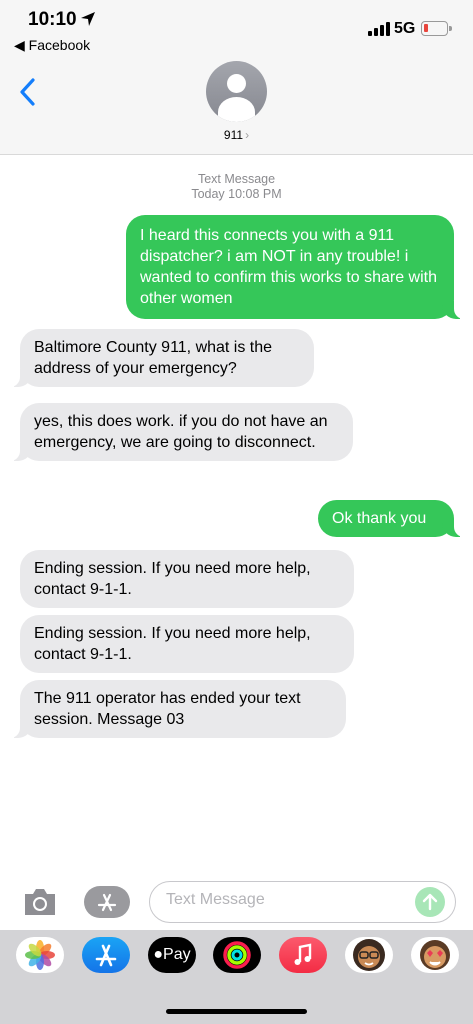 This screenshot has height=1024, width=473. Describe the element at coordinates (247, 135) in the screenshot. I see `chevron-right-icon: ›` at that location.